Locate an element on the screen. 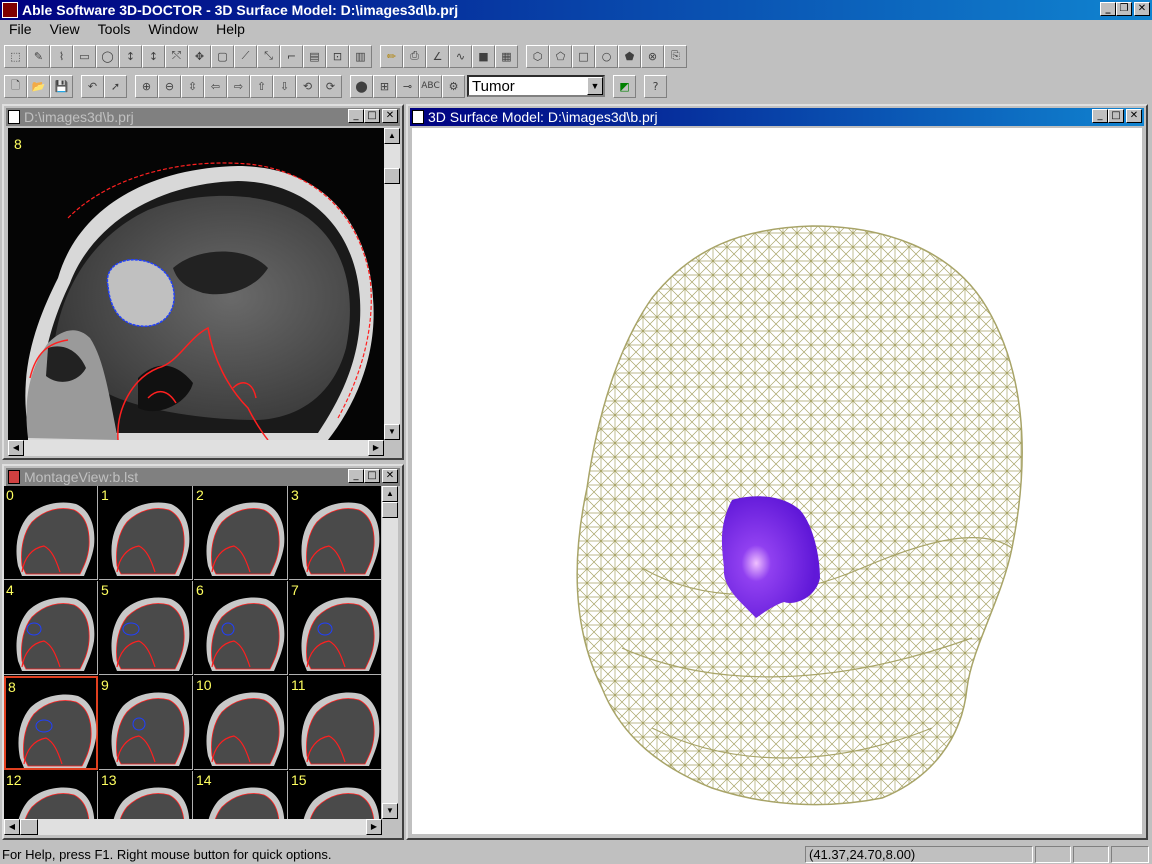 The width and height of the screenshot is (1152, 864). ruler-icon: ✏ is located at coordinates (391, 56).